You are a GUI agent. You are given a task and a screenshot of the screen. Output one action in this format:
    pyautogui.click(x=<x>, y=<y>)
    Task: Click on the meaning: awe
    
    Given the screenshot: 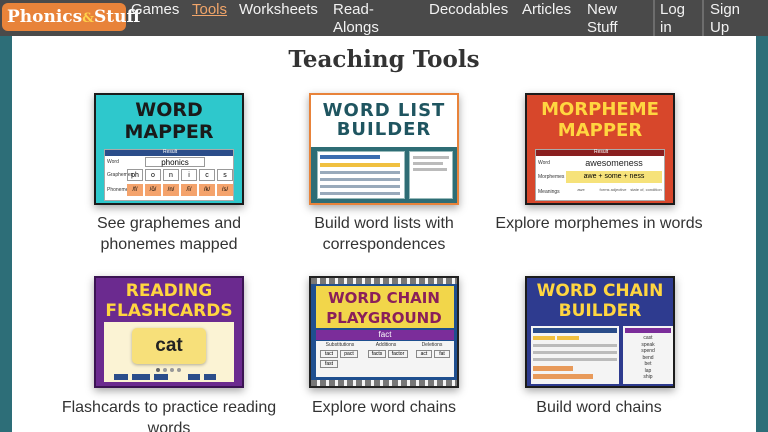 What is the action you would take?
    pyautogui.click(x=581, y=189)
    